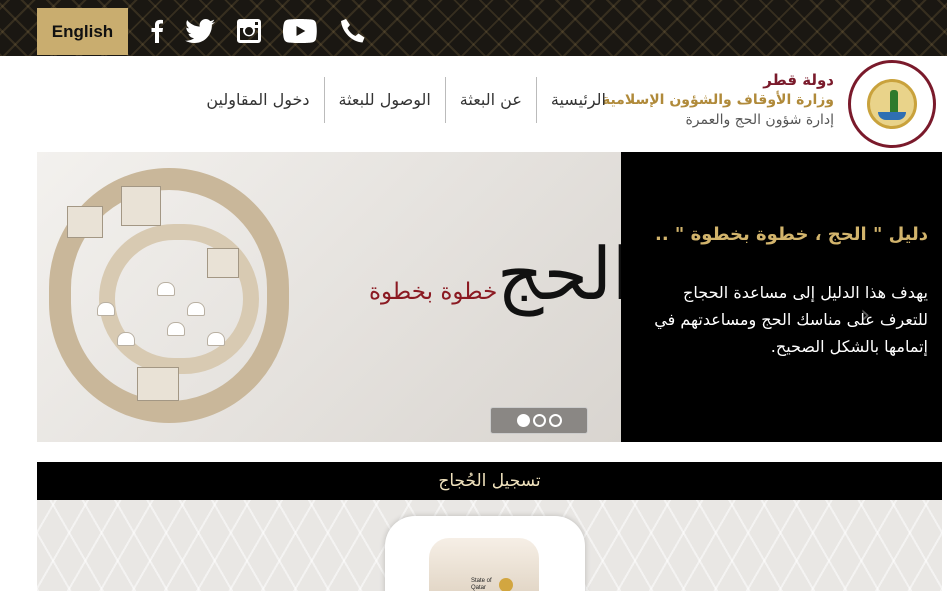 Image resolution: width=947 pixels, height=591 pixels. What do you see at coordinates (577, 100) in the screenshot?
I see `nav-home: الرئيسية` at bounding box center [577, 100].